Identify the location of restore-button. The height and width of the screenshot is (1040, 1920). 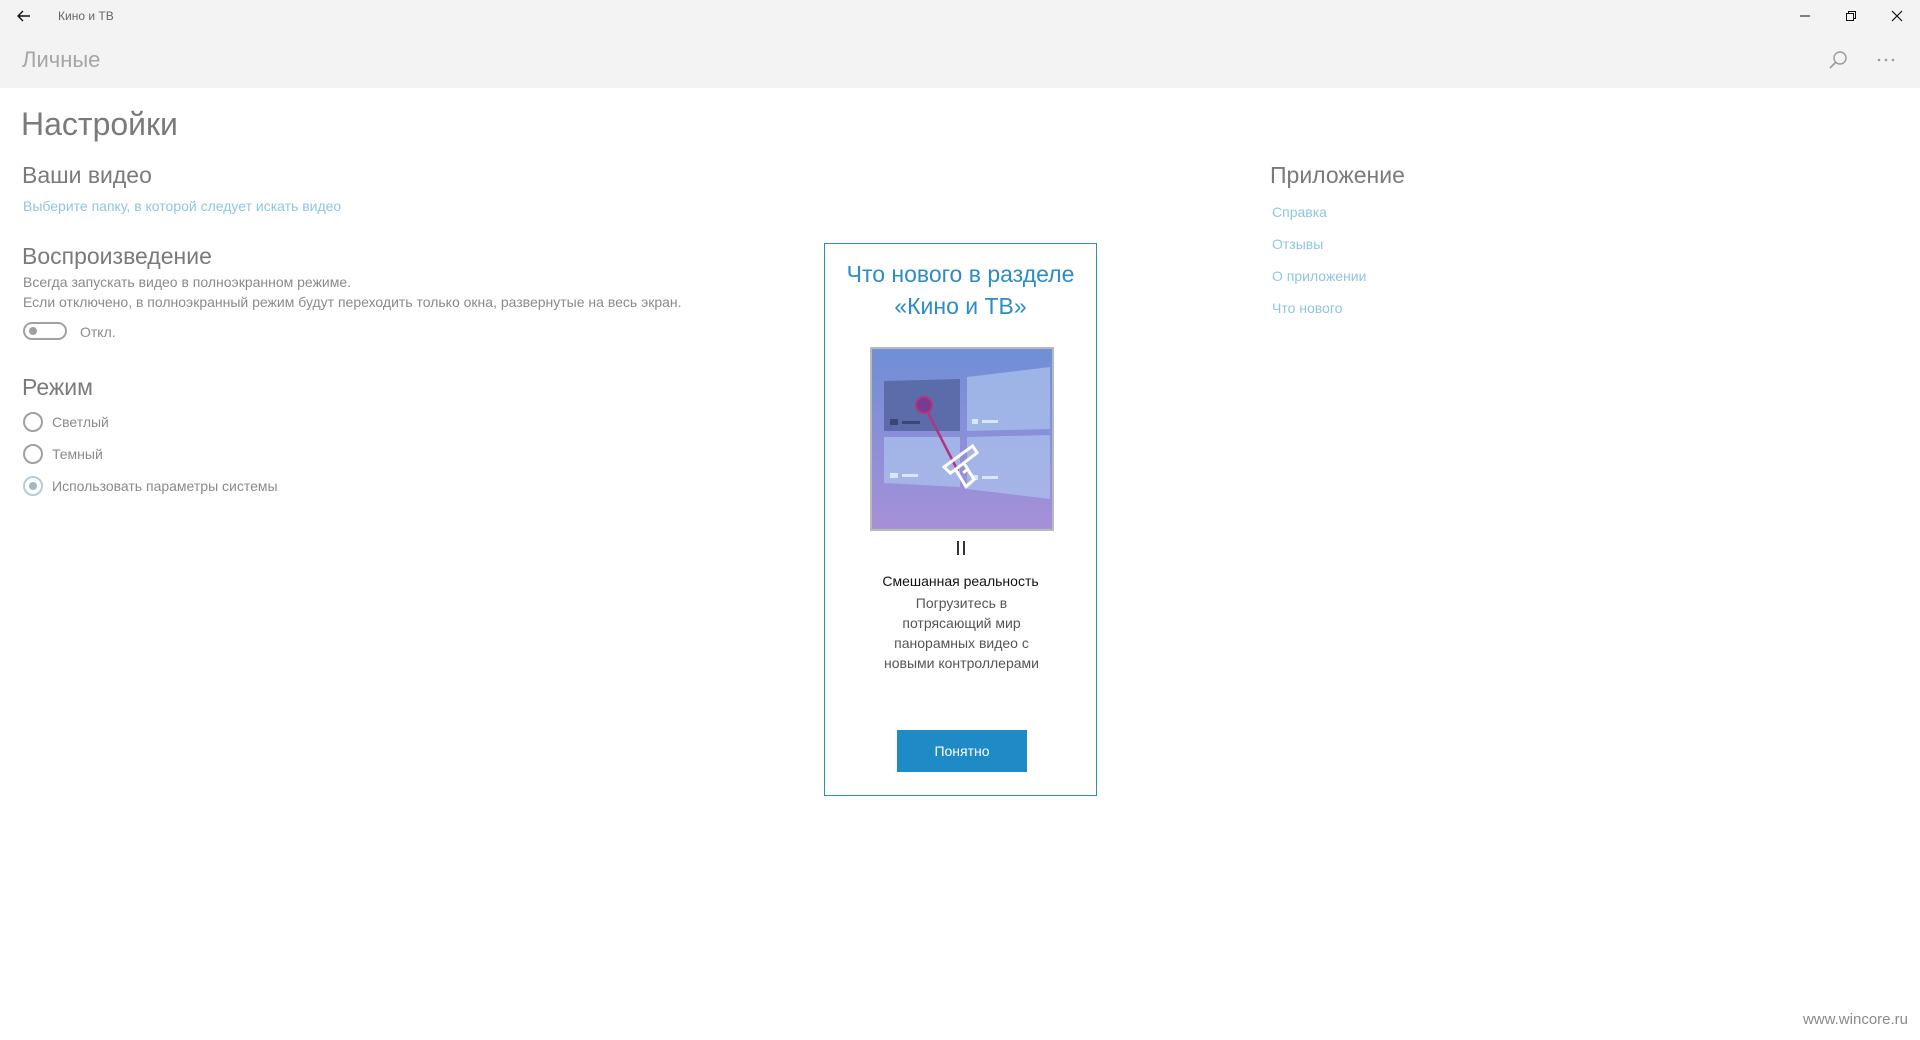
(1851, 16).